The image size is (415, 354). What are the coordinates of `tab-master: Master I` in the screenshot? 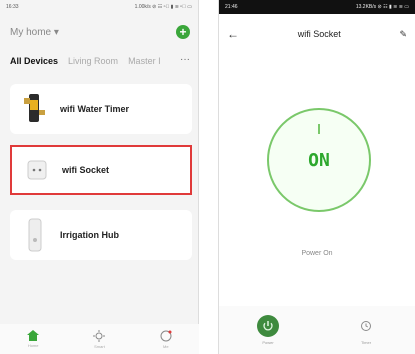 It's located at (144, 61).